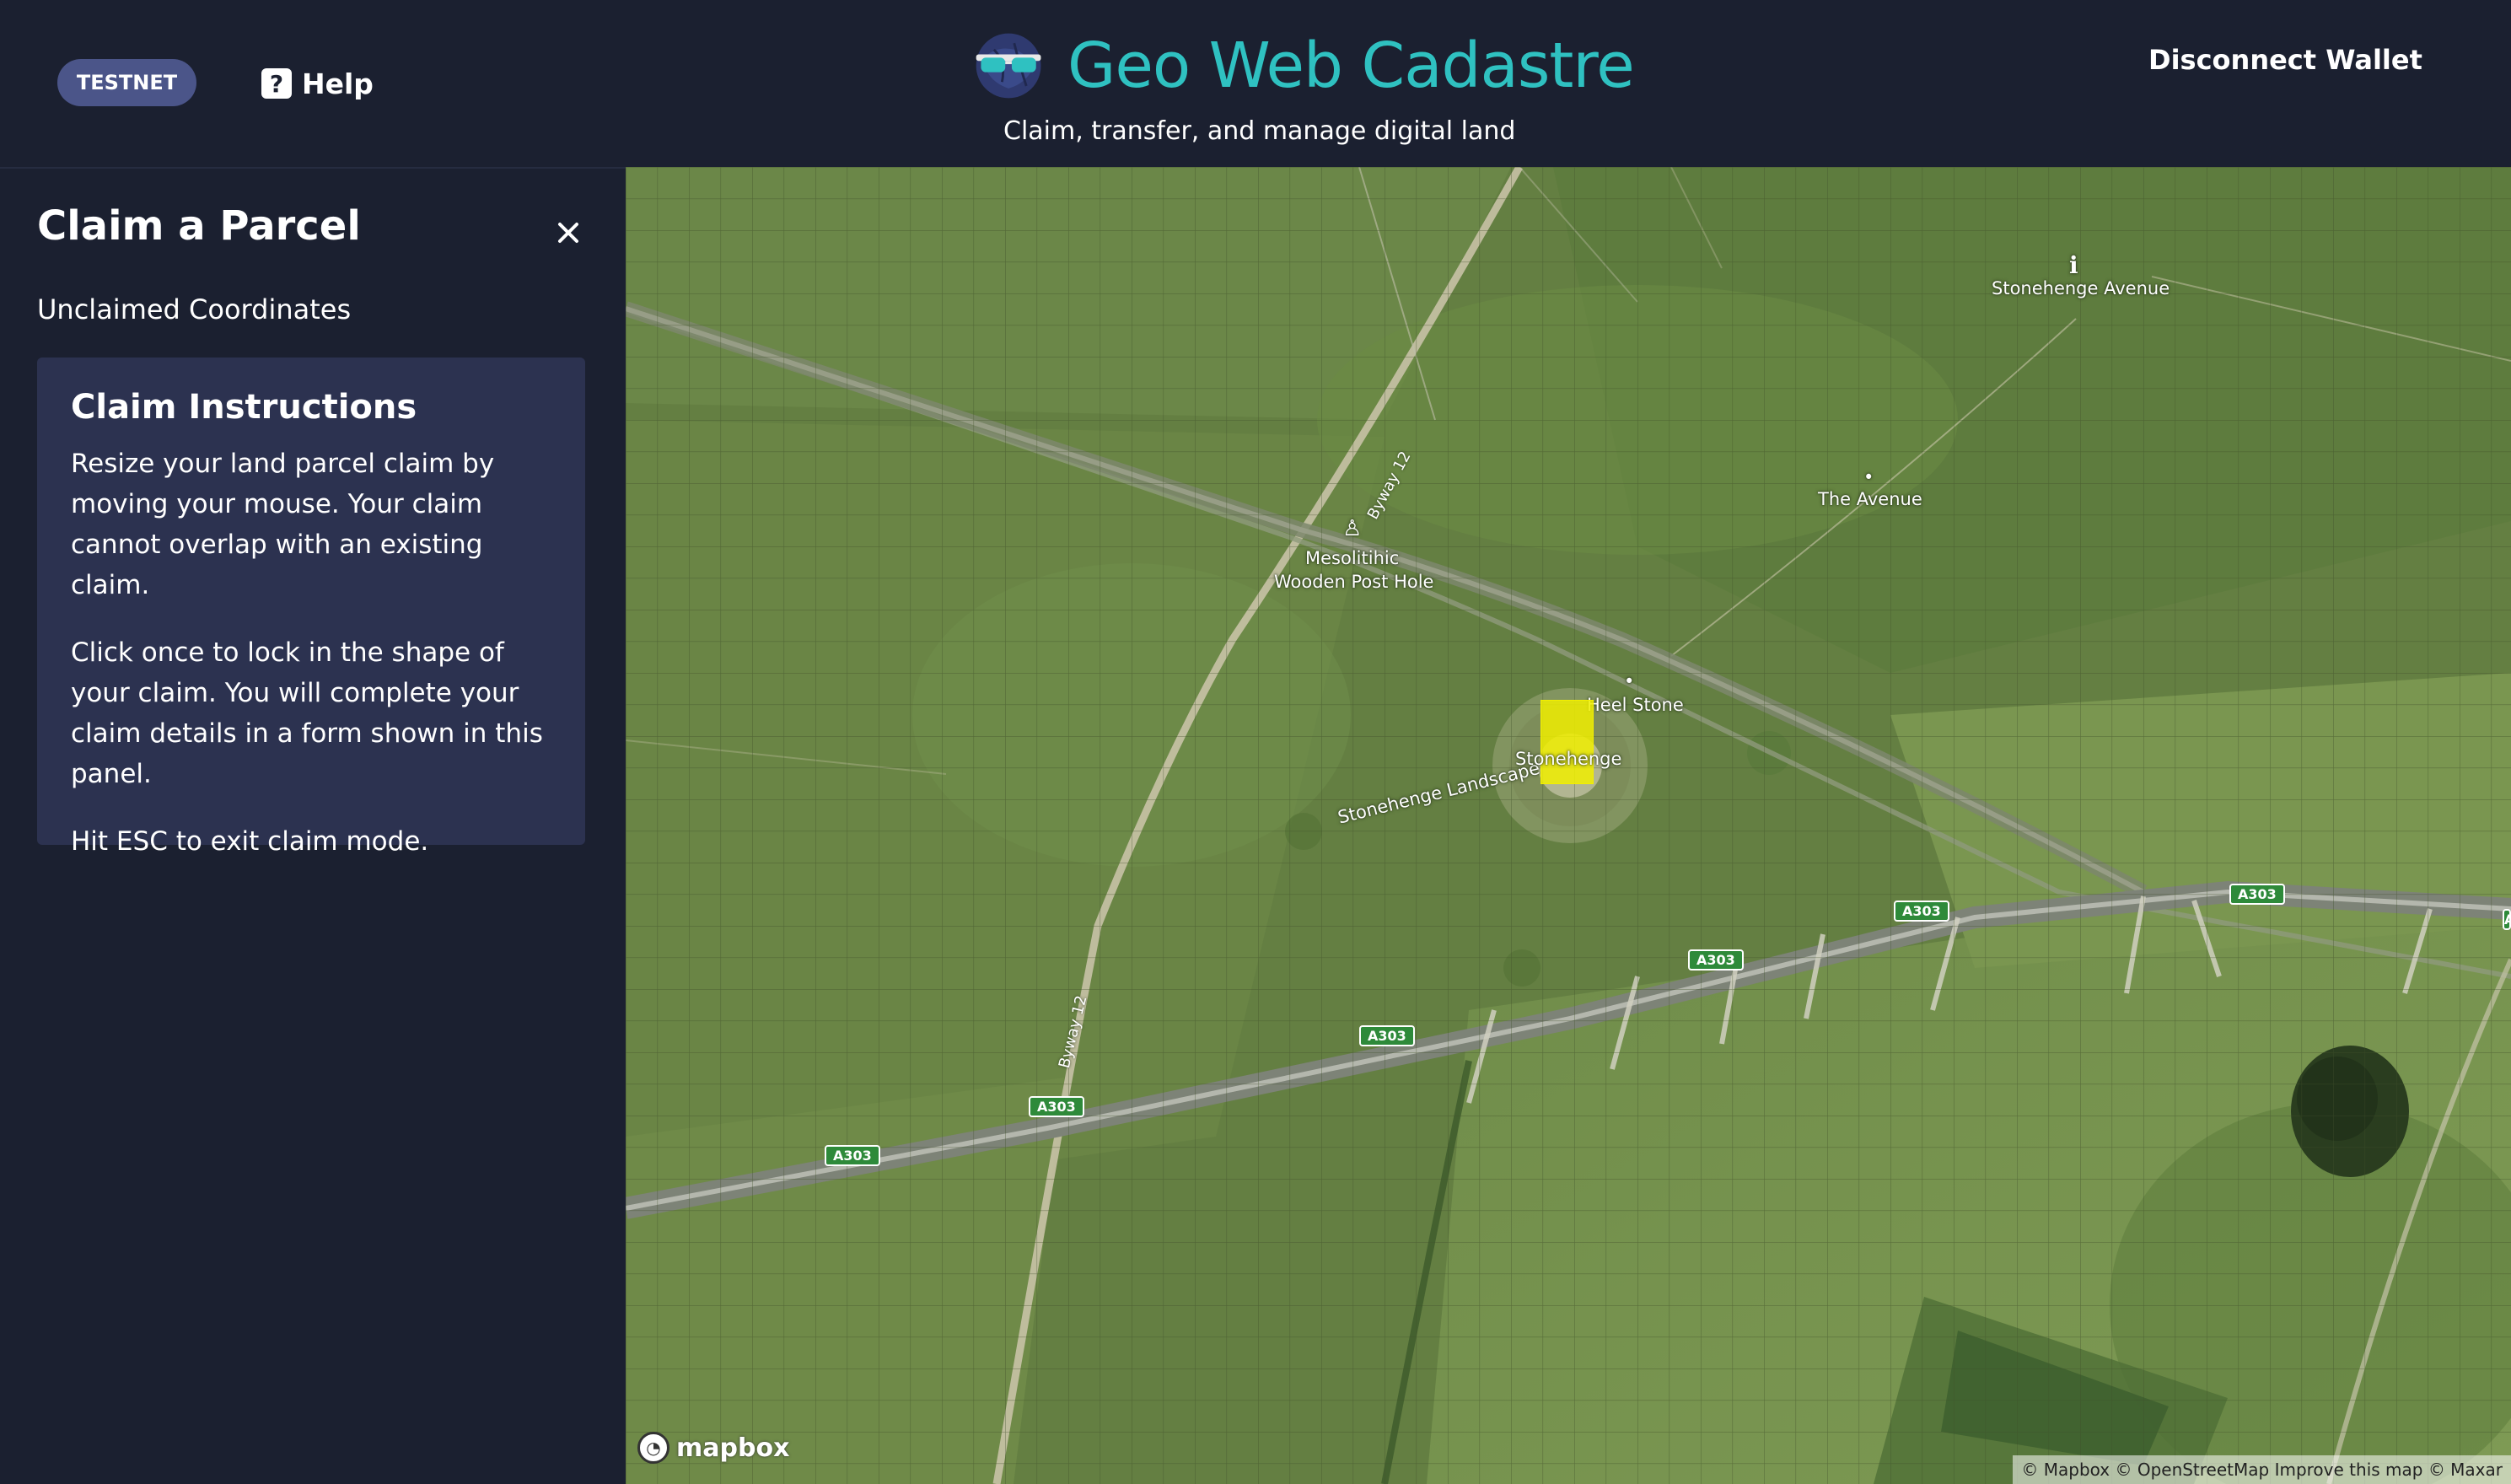 This screenshot has height=1484, width=2511. Describe the element at coordinates (1567, 742) in the screenshot. I see `claim-parcel-highlight` at that location.